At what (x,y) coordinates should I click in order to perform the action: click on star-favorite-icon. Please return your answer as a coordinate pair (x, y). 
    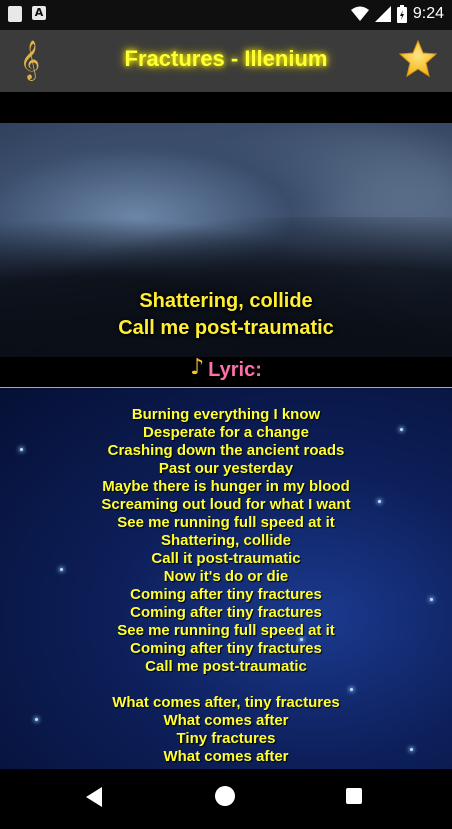
    Looking at the image, I should click on (418, 59).